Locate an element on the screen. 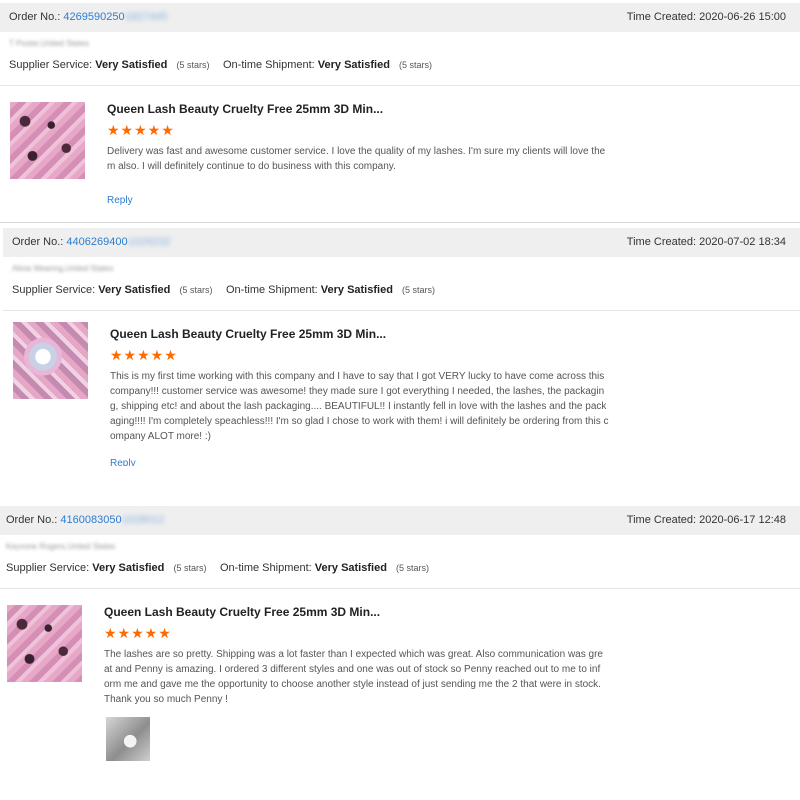 The width and height of the screenshot is (800, 800). time-created: Time Created: 2020-07-02 18:34 is located at coordinates (706, 242).